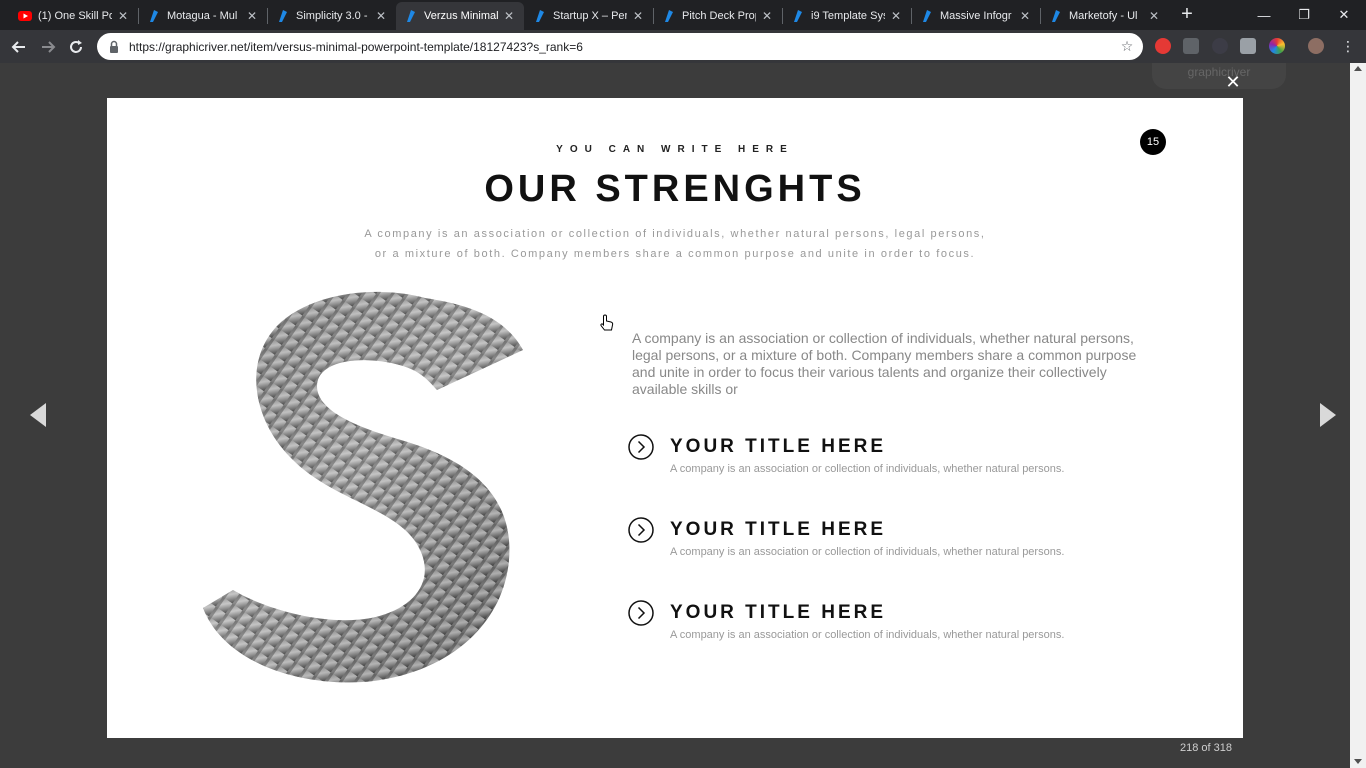 The width and height of the screenshot is (1366, 768). What do you see at coordinates (675, 189) in the screenshot?
I see `slide-headline: OUR STRENGHTS` at bounding box center [675, 189].